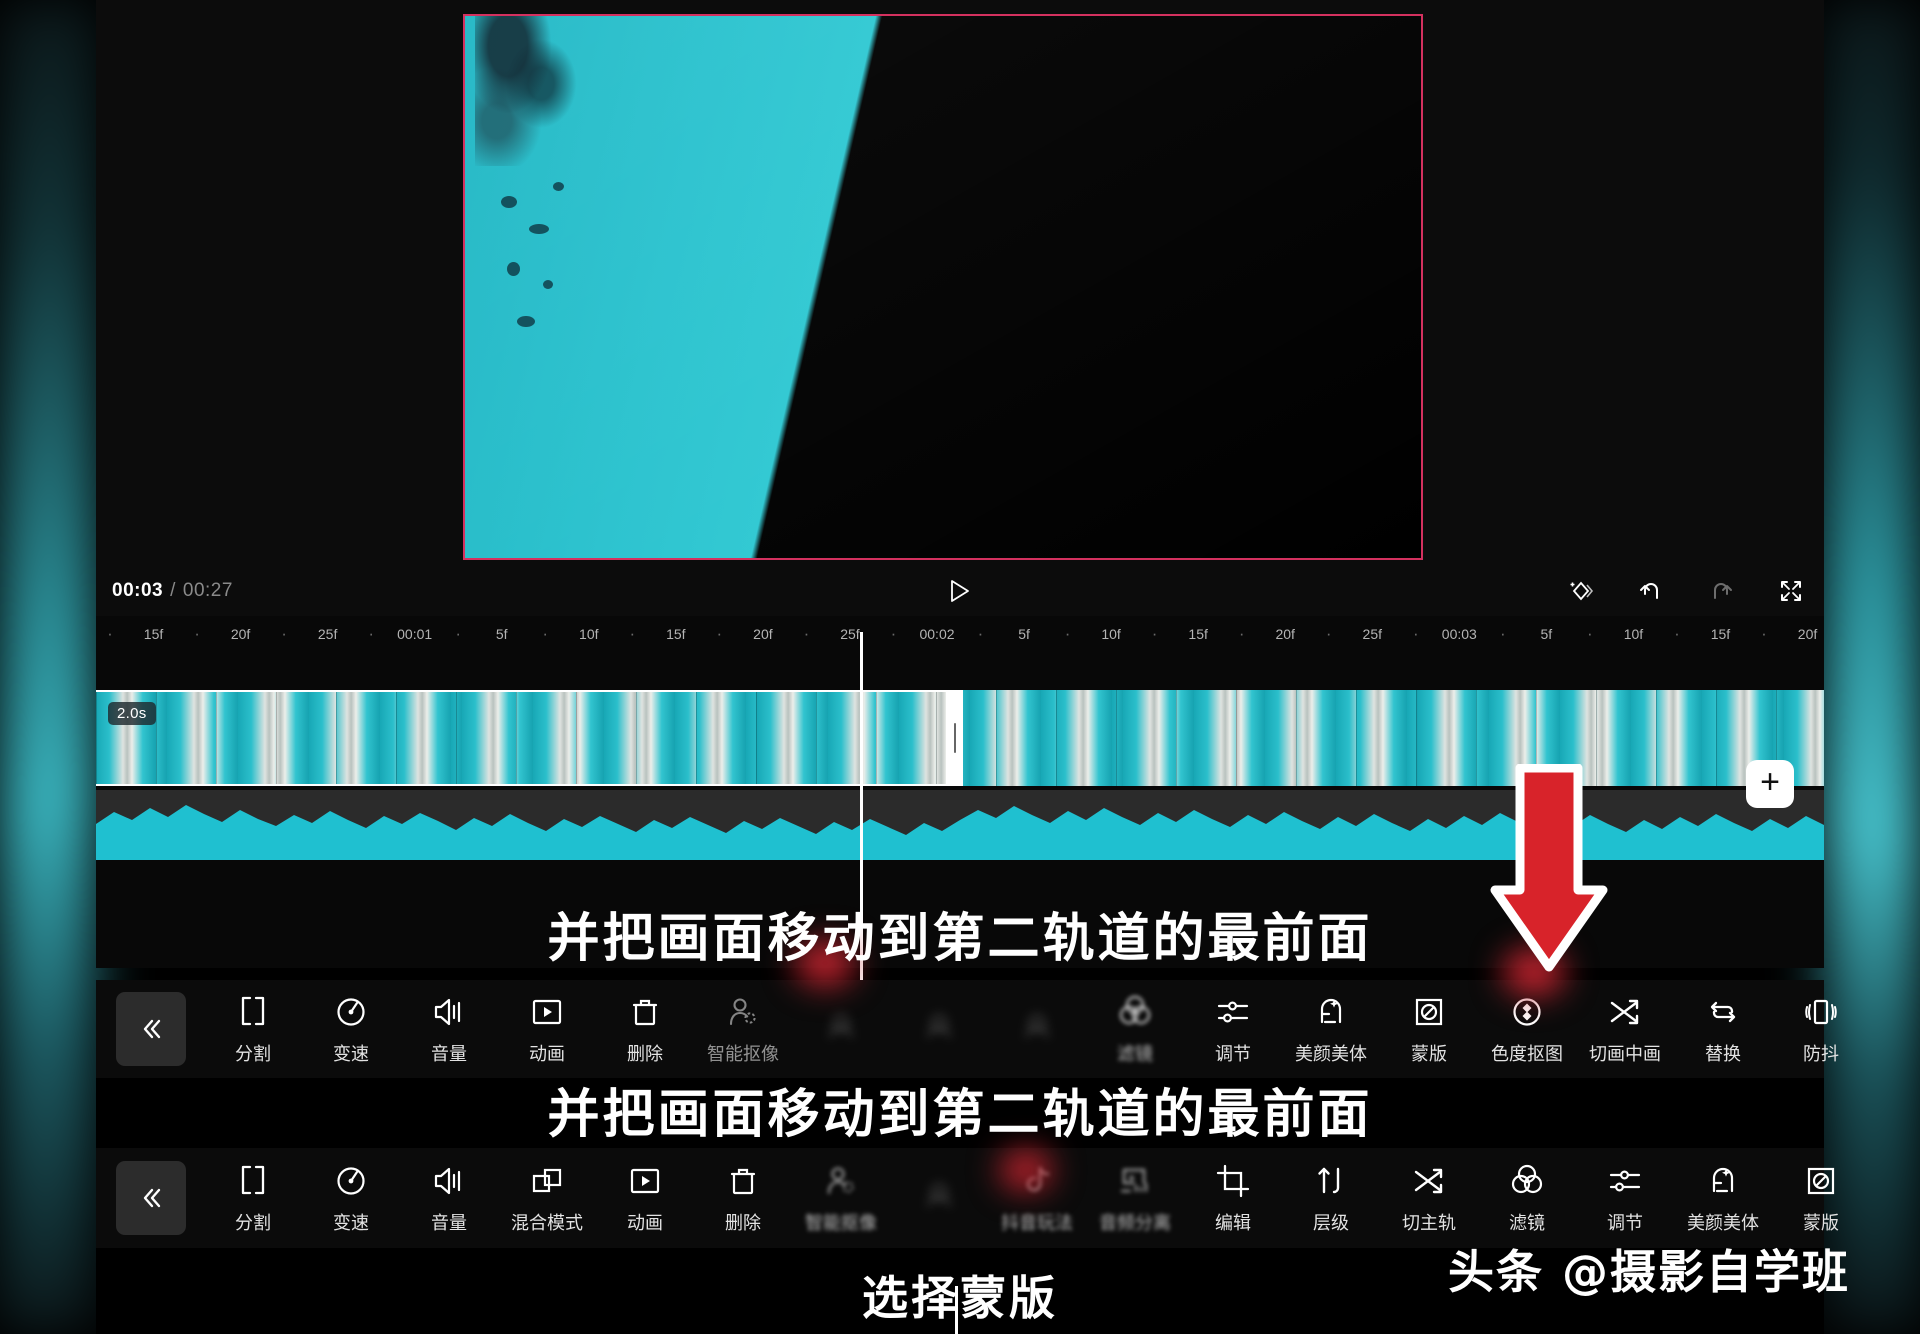  I want to click on tool-blend-mode: 混合模式, so click(547, 1198).